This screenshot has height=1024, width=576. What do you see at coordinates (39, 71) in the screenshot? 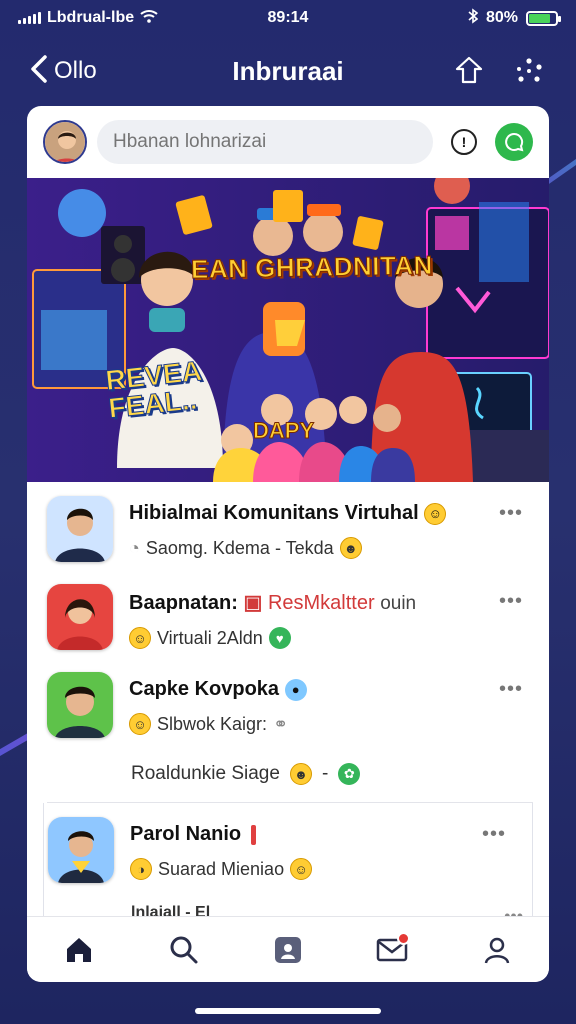
I see `chevron-left-icon` at bounding box center [39, 71].